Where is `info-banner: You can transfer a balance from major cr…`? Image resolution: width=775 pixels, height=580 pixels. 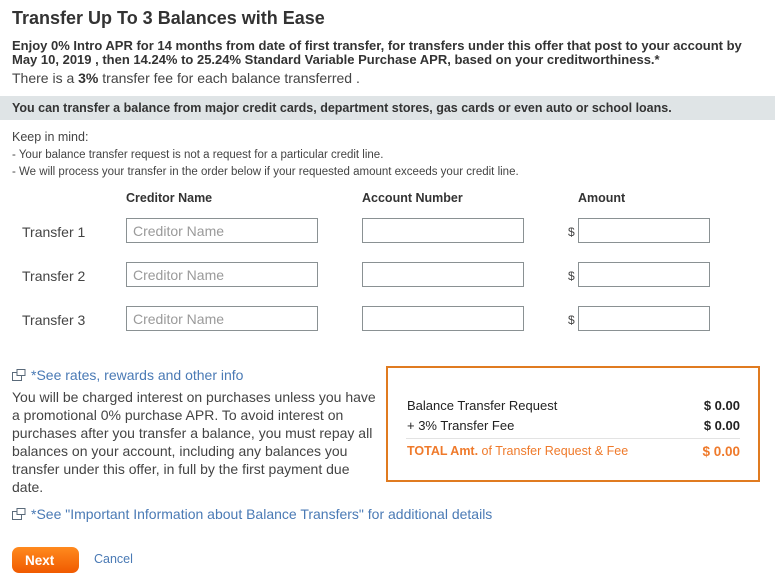 info-banner: You can transfer a balance from major cr… is located at coordinates (387, 108).